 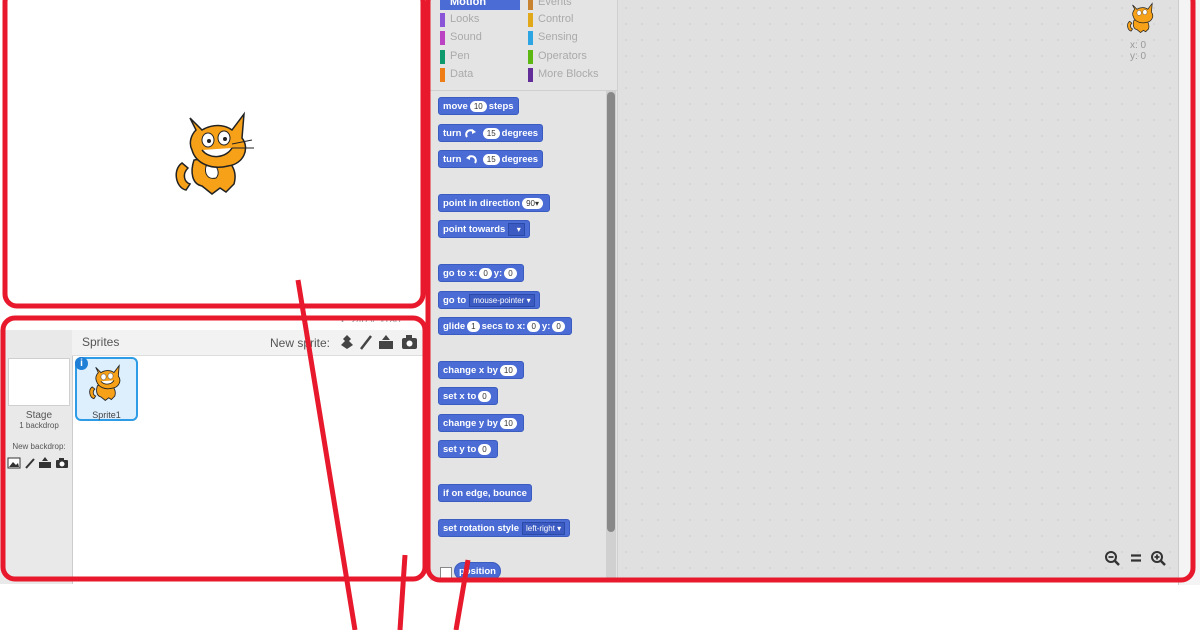 I want to click on category-events: Events, so click(x=568, y=5).